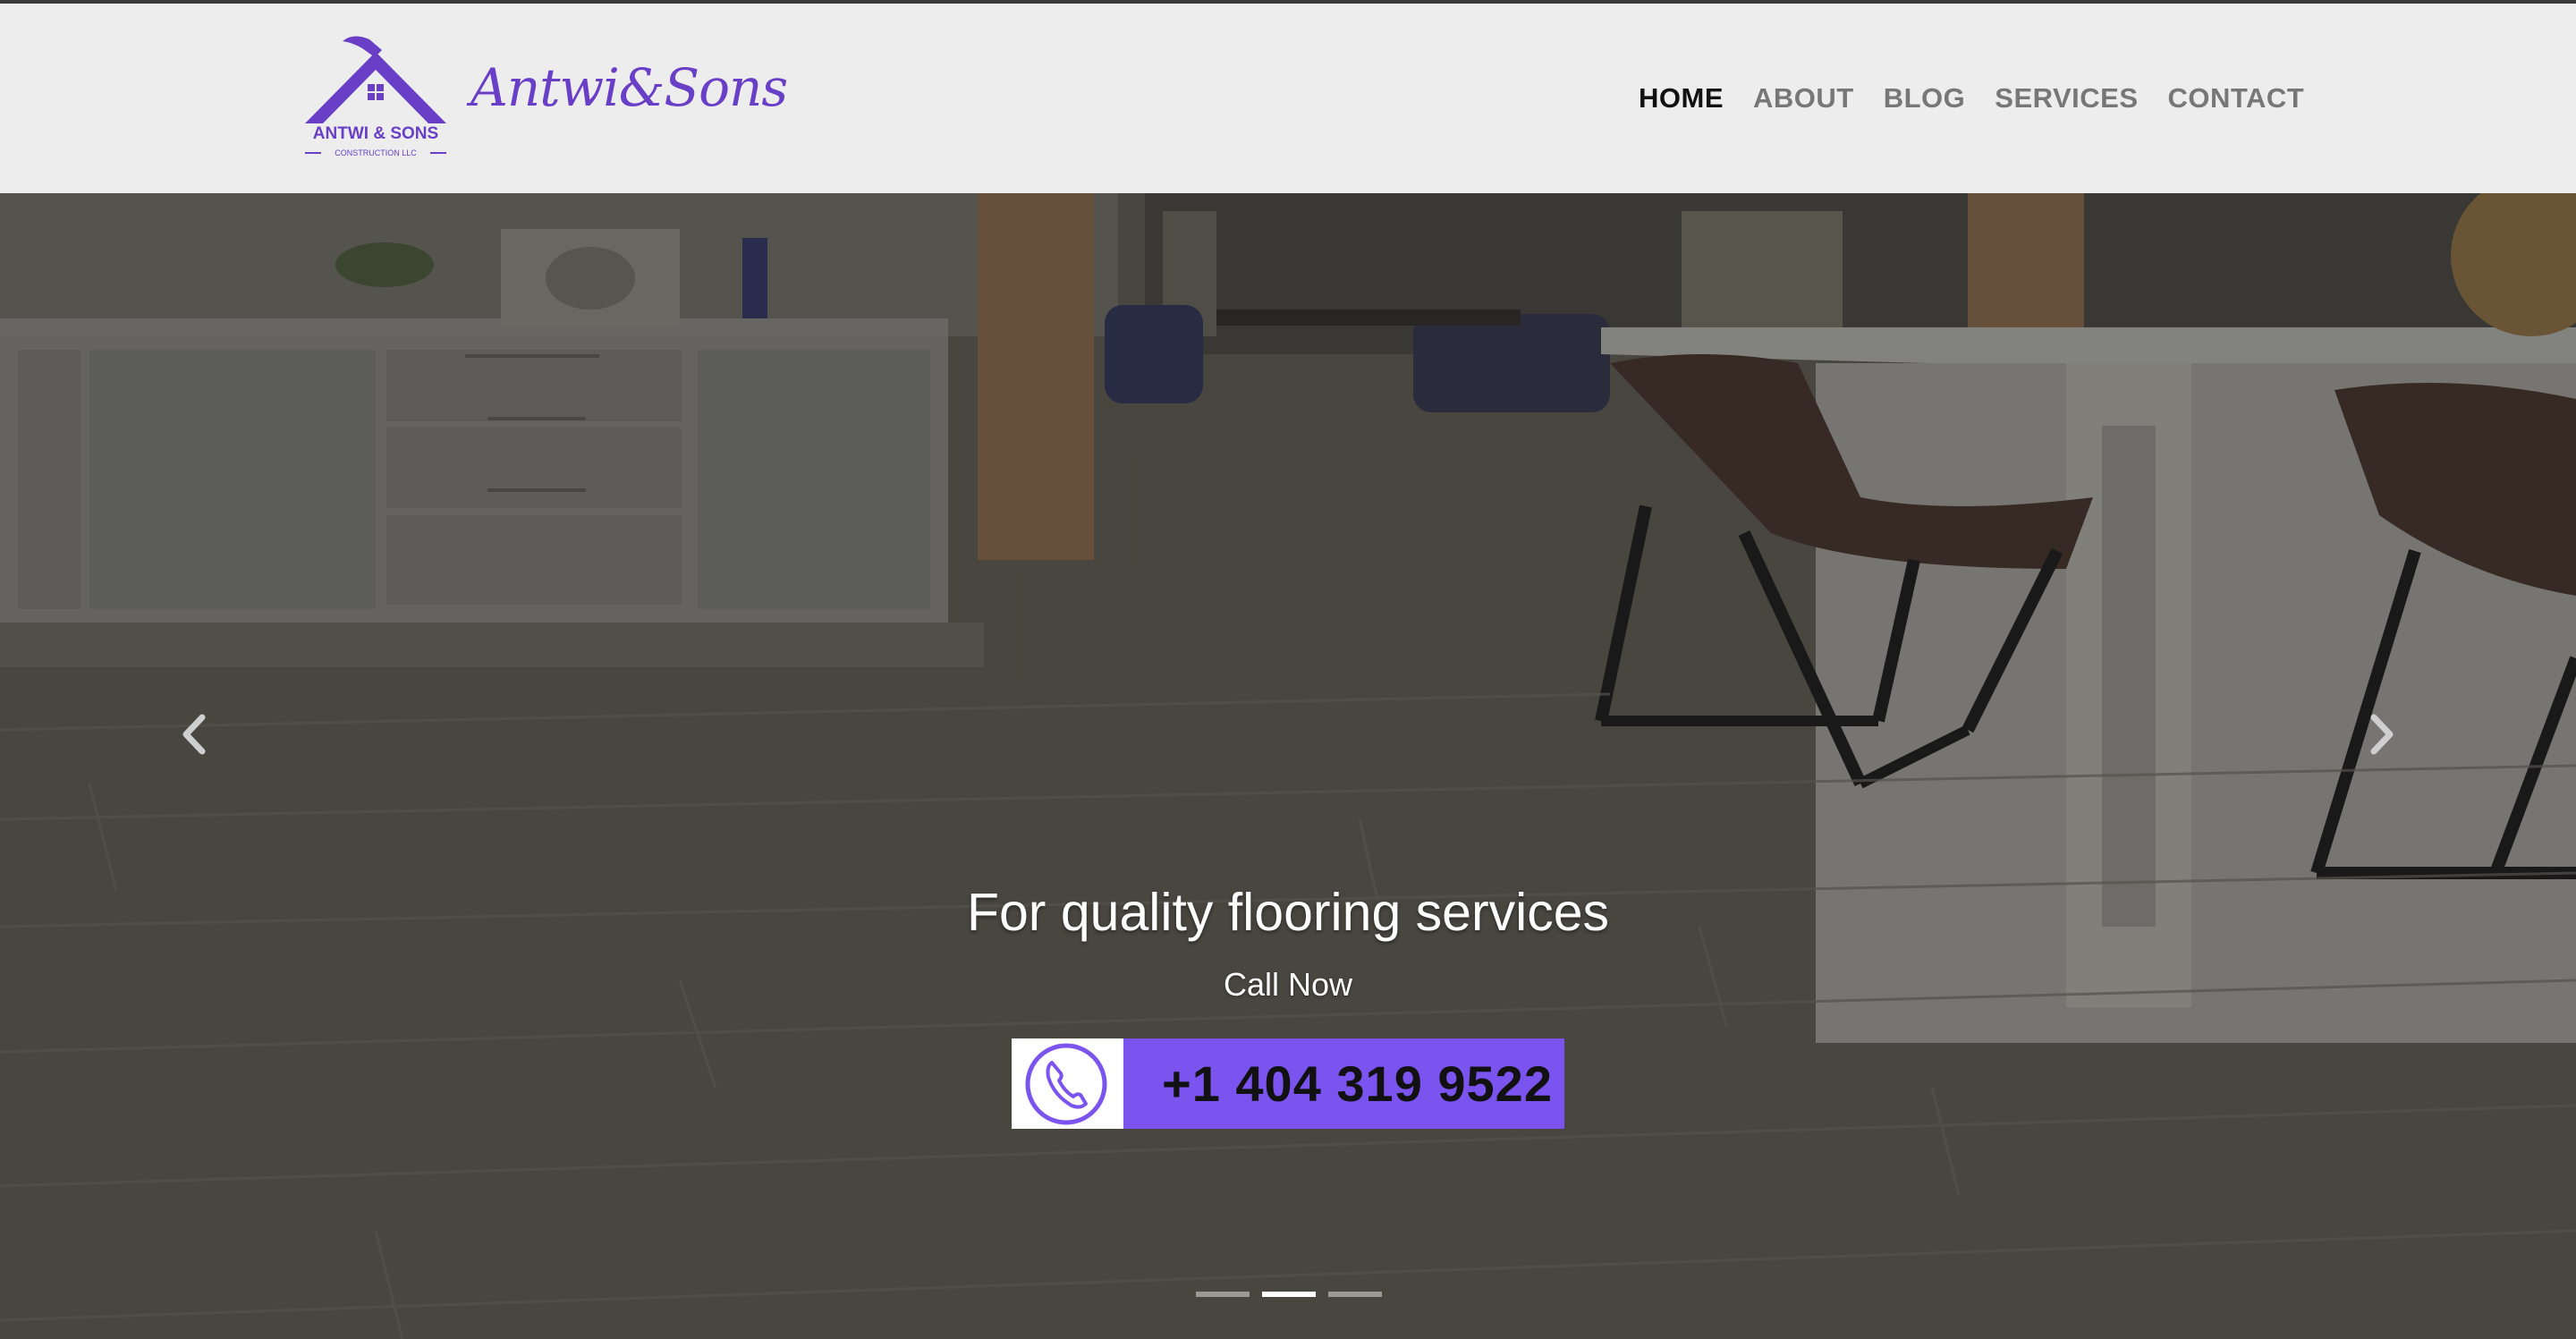 The width and height of the screenshot is (2576, 1339). What do you see at coordinates (629, 87) in the screenshot?
I see `brand-name: Antwi&Sons` at bounding box center [629, 87].